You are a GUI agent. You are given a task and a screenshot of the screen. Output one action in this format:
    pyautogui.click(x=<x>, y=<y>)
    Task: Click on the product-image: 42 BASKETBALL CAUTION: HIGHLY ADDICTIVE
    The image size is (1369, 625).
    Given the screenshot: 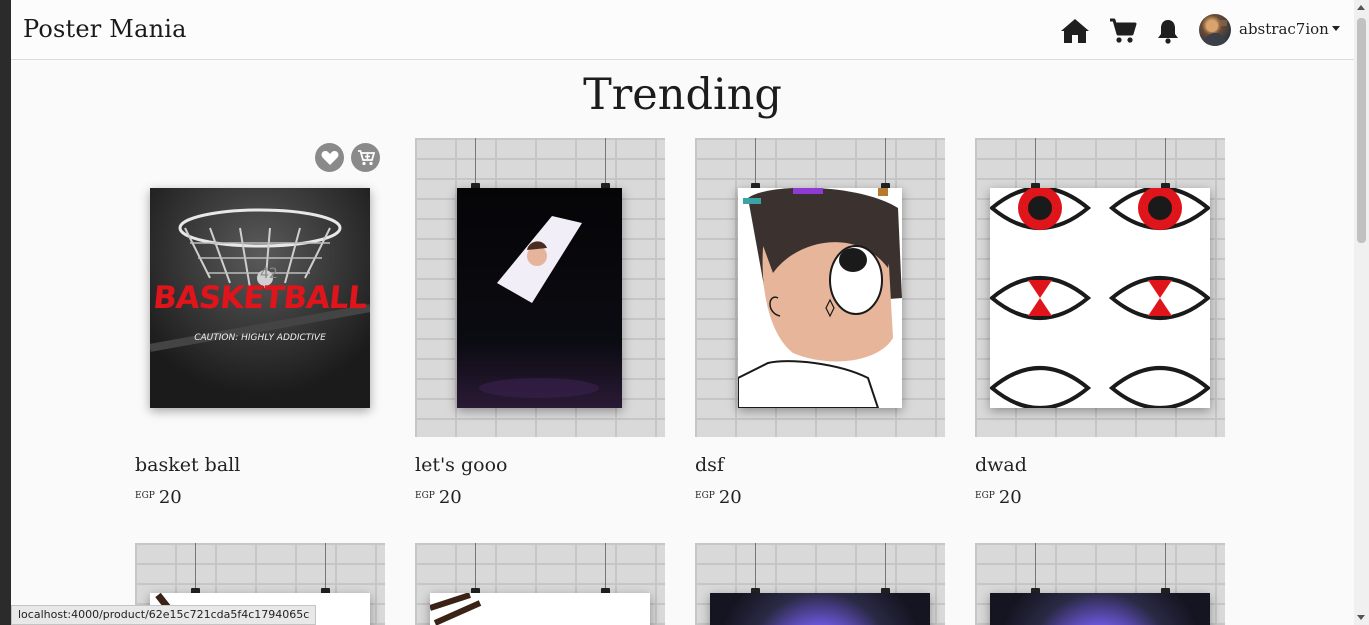 What is the action you would take?
    pyautogui.click(x=260, y=287)
    